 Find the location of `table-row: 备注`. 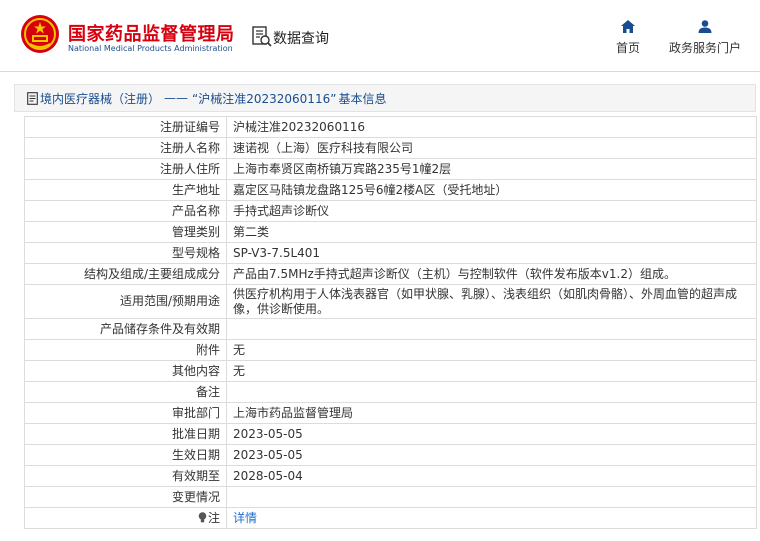

table-row: 备注 is located at coordinates (390, 392).